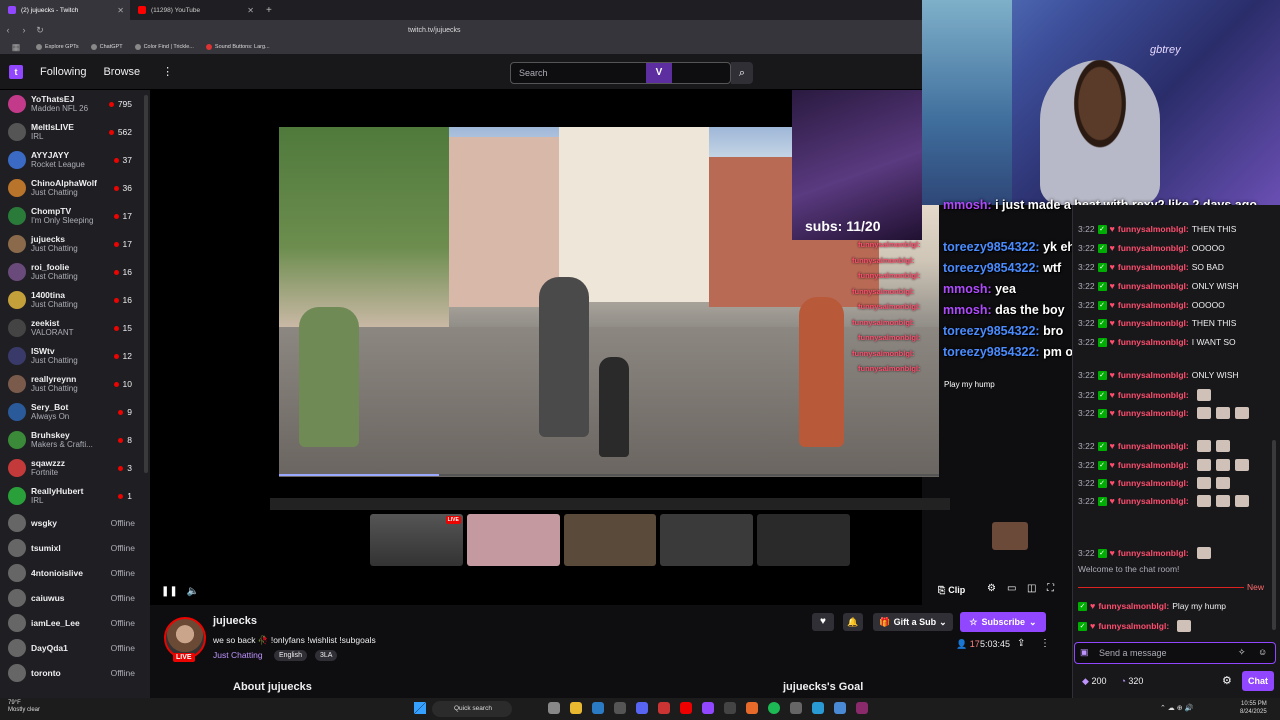 Image resolution: width=1280 pixels, height=720 pixels. What do you see at coordinates (686, 708) in the screenshot?
I see `youtube-icon` at bounding box center [686, 708].